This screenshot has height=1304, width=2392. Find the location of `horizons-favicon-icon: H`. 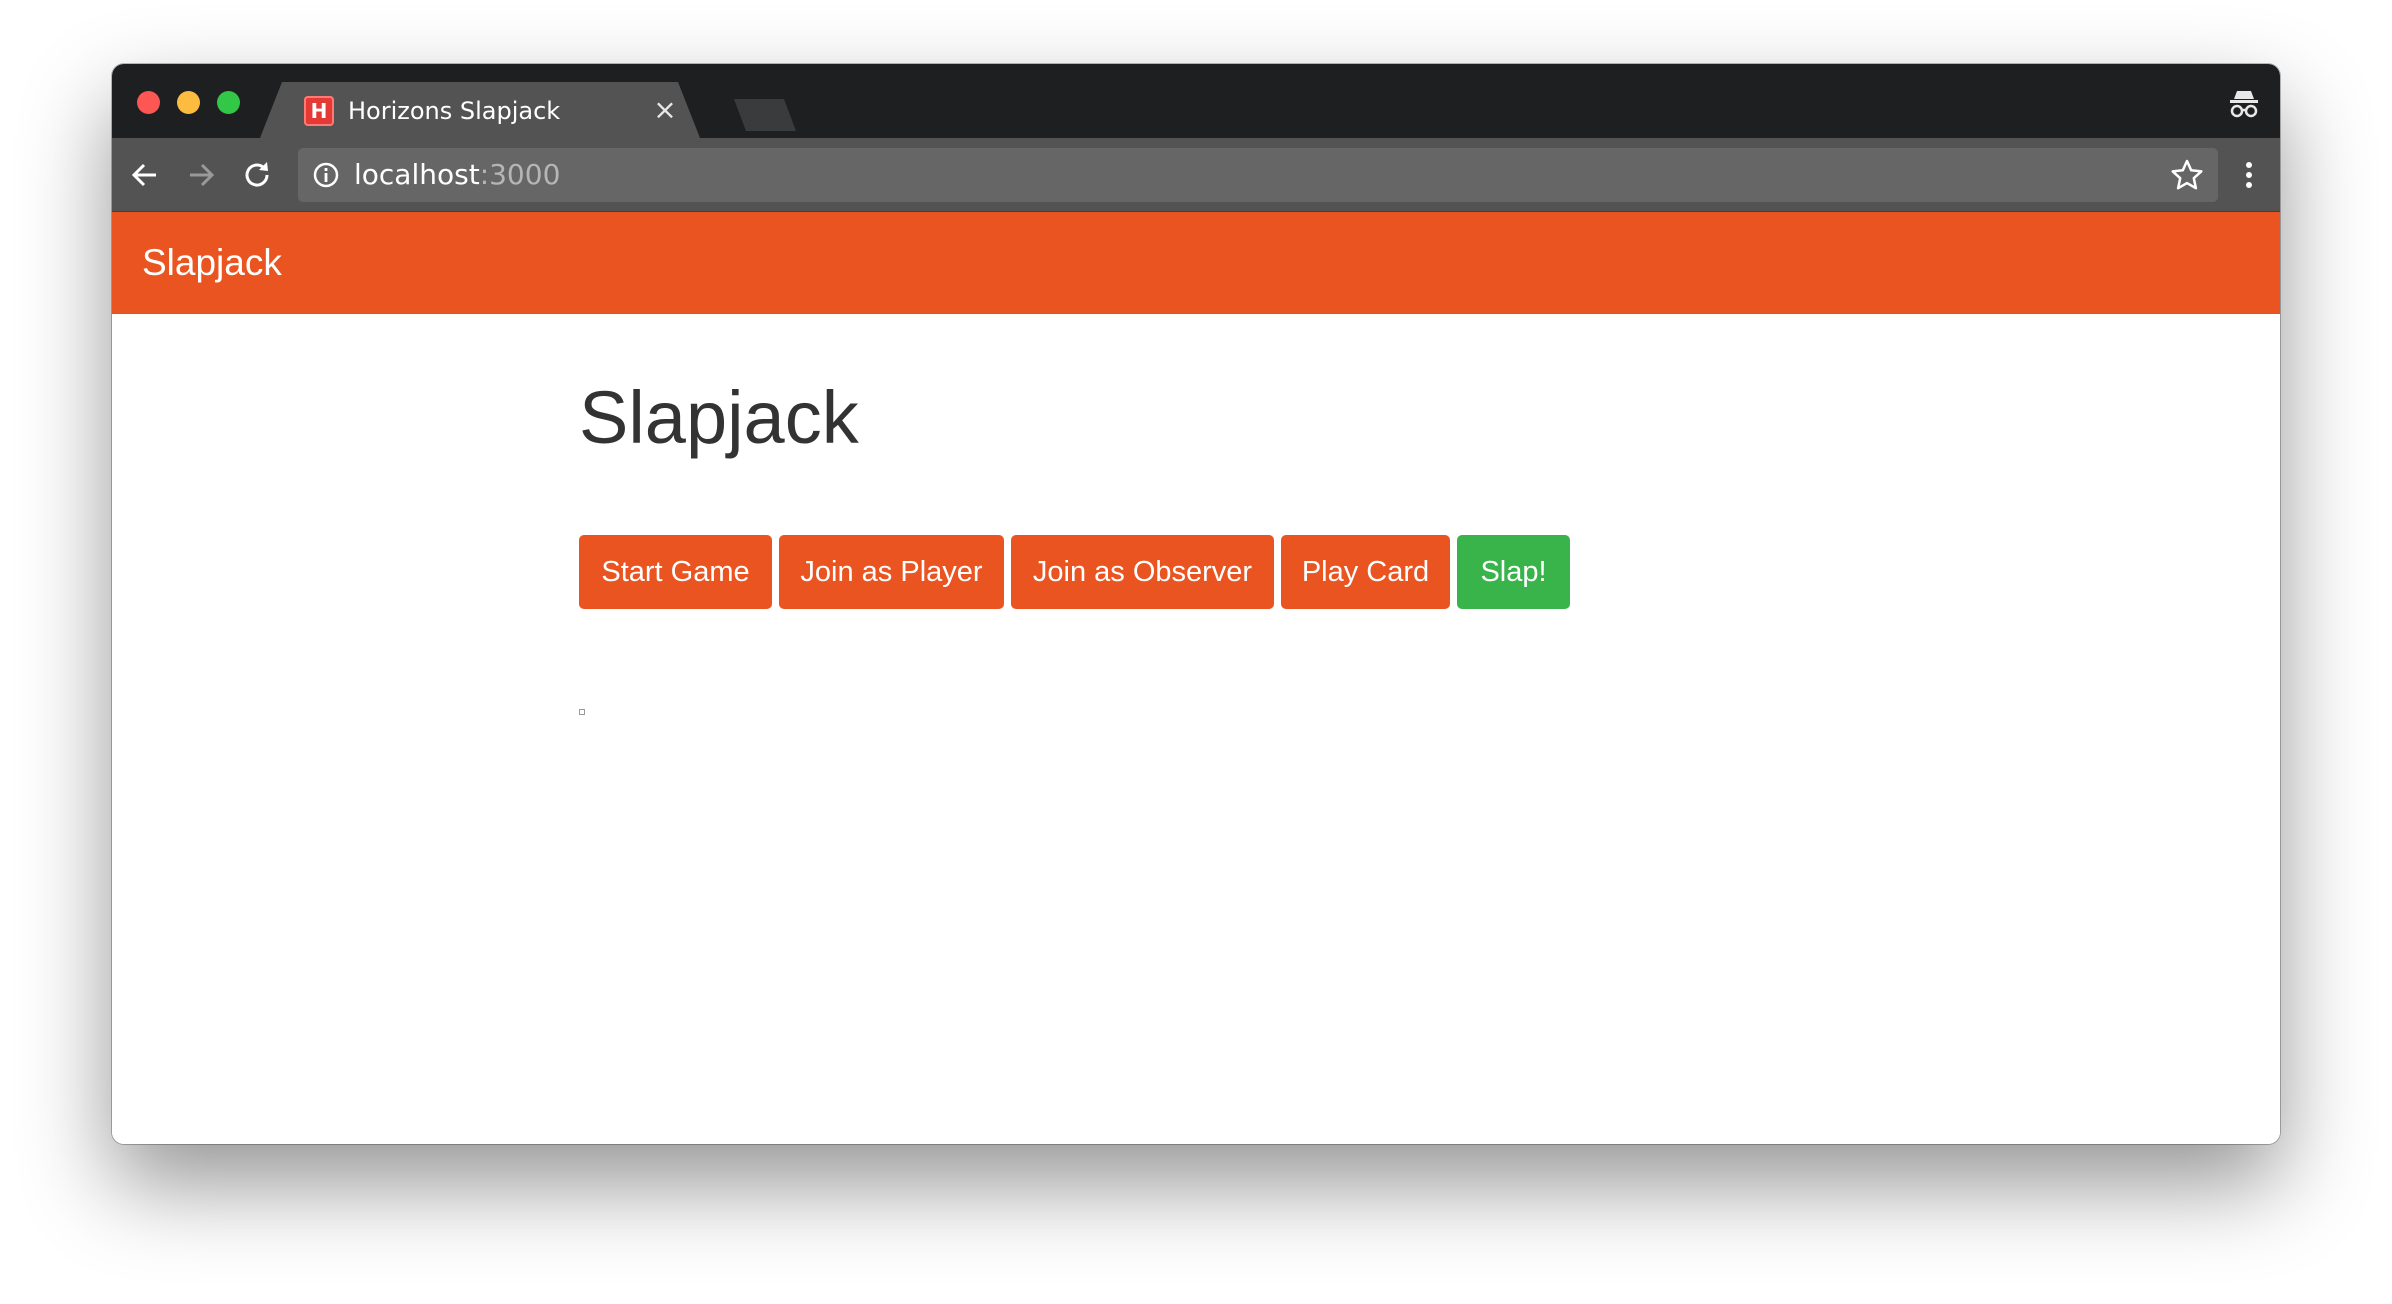

horizons-favicon-icon: H is located at coordinates (319, 111).